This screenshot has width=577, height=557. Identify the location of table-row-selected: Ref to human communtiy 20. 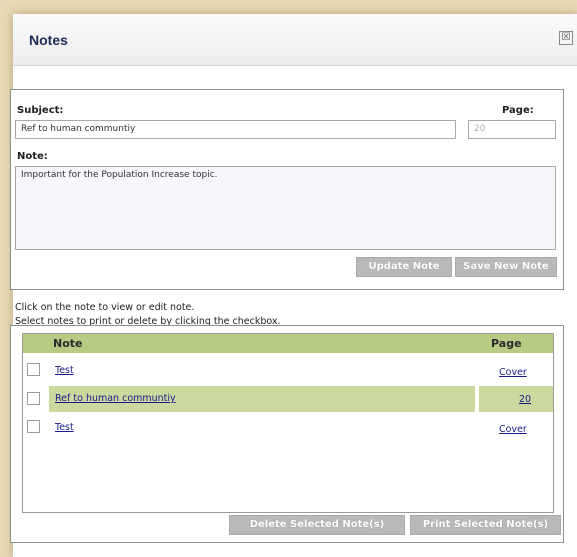
(288, 399).